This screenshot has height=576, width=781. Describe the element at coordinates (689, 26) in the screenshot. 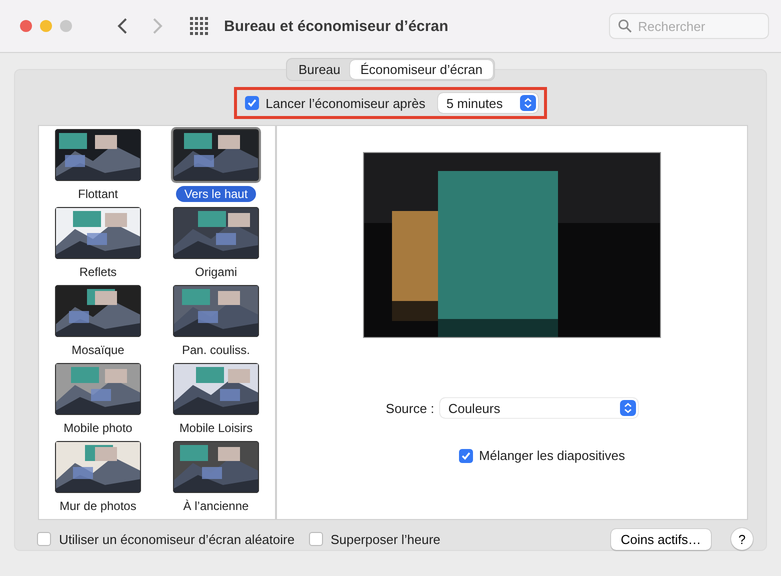

I see `search-field: Rechercher` at that location.